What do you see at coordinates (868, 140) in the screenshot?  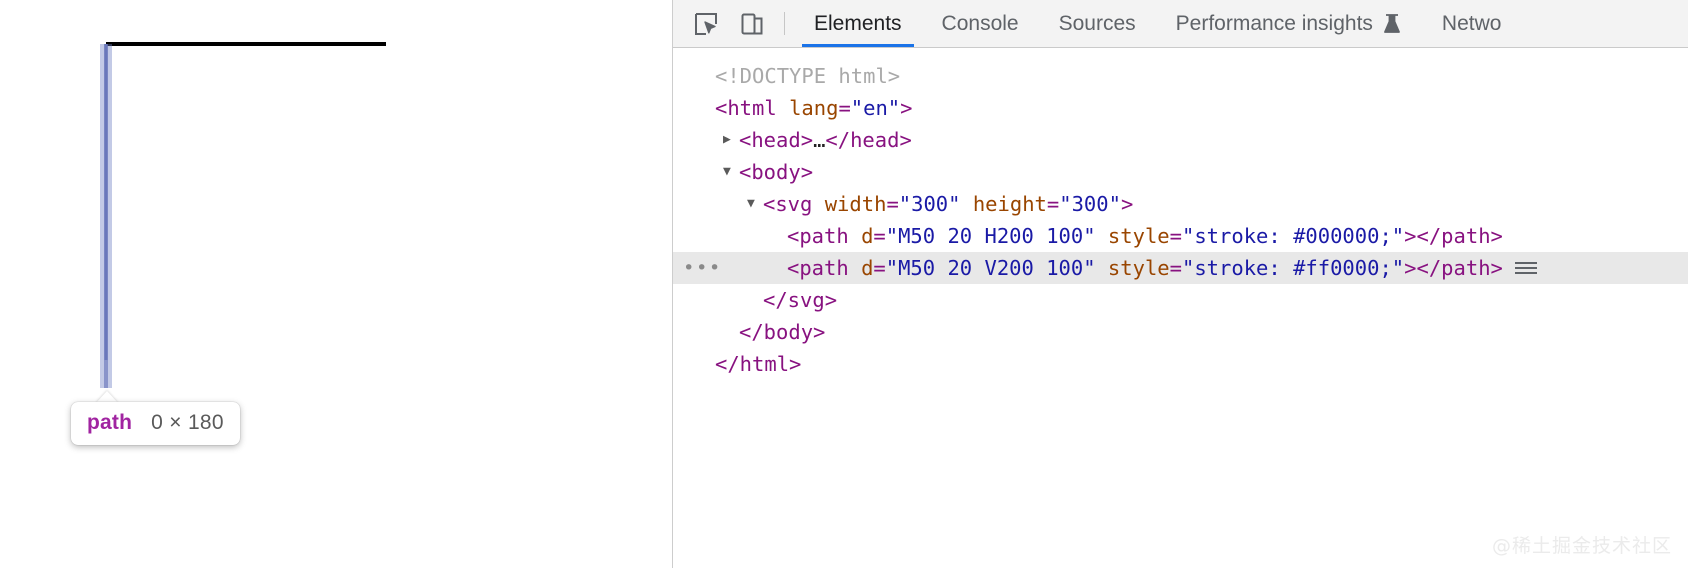 I see `token-tag: </head>` at bounding box center [868, 140].